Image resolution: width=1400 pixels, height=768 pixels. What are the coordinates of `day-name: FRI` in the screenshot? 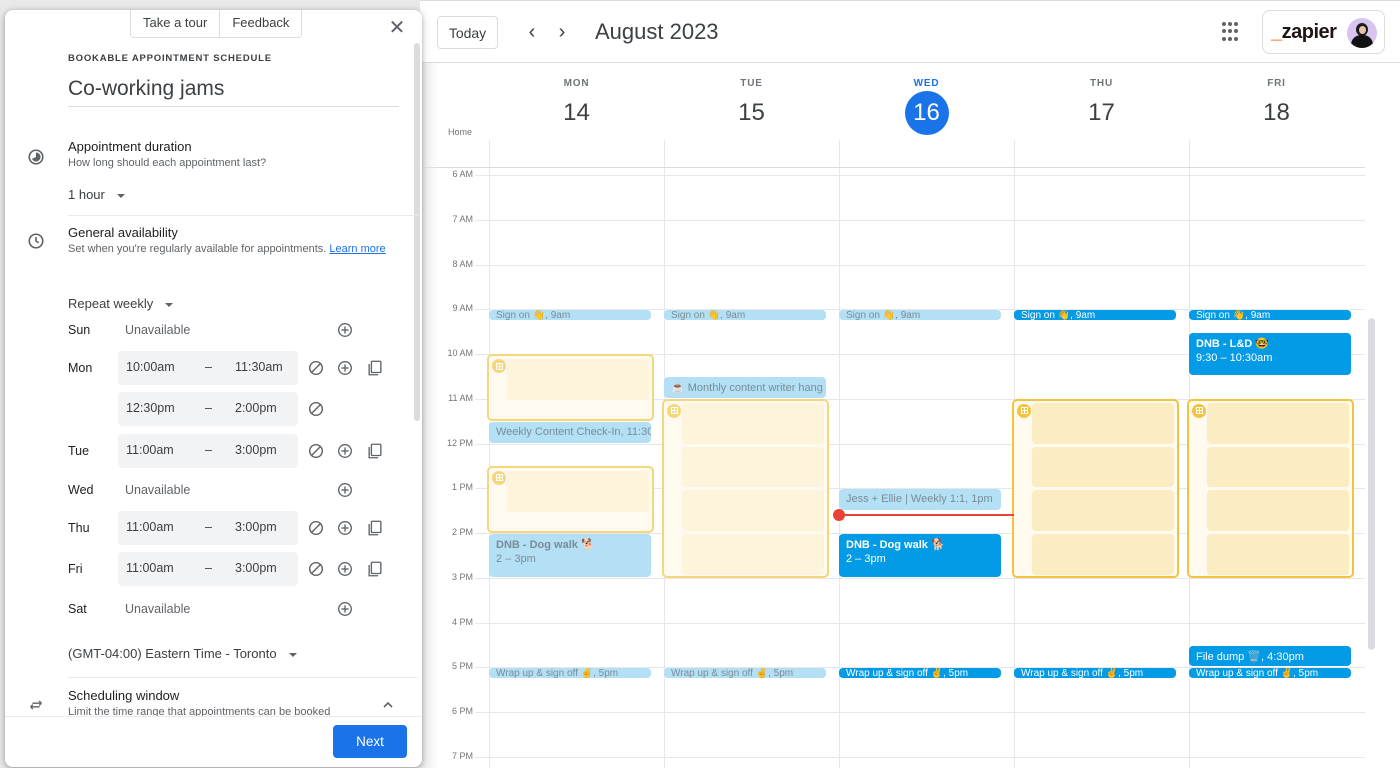 It's located at (1276, 83).